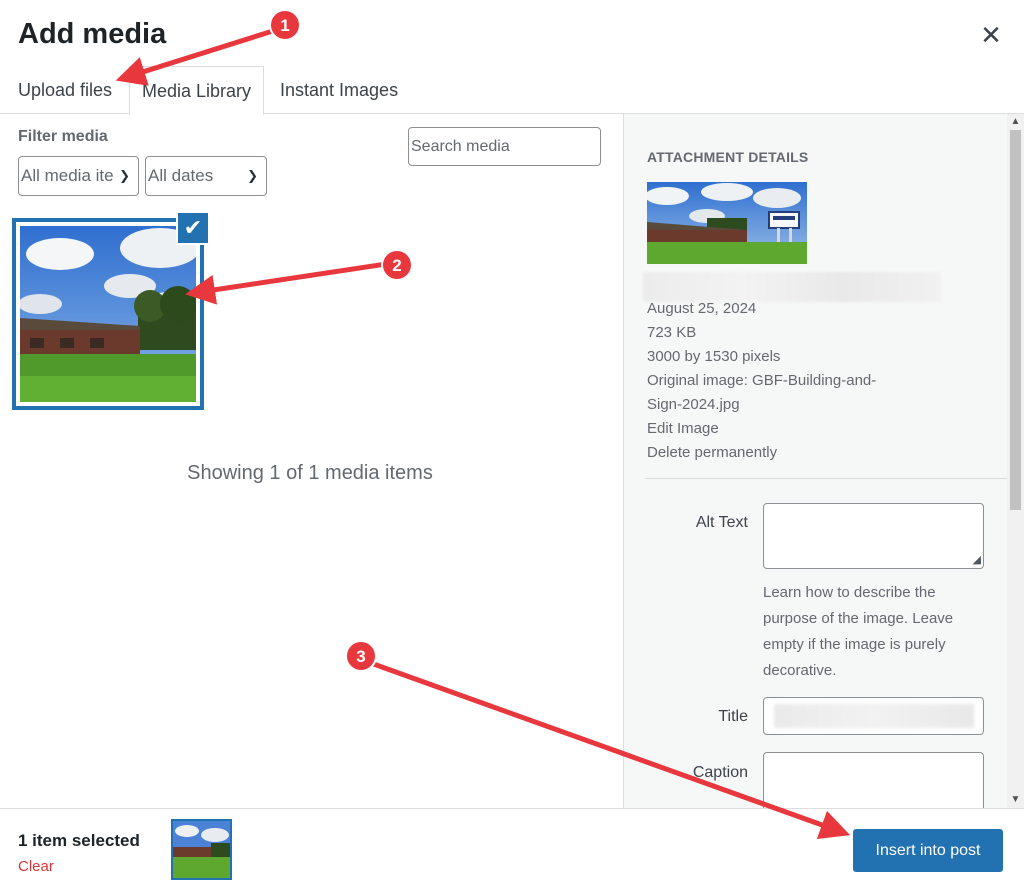 The image size is (1024, 890). What do you see at coordinates (712, 452) in the screenshot?
I see `delete-permanently-link: Delete permanently` at bounding box center [712, 452].